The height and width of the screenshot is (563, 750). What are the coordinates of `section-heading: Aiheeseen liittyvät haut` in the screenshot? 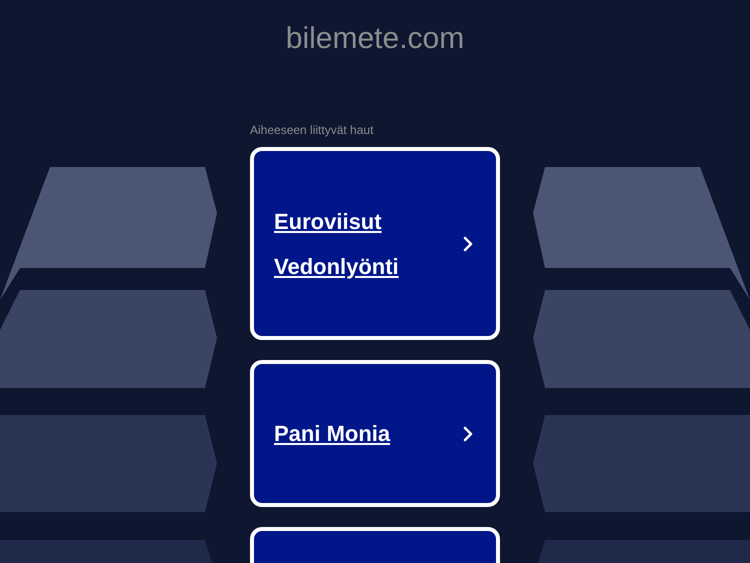 It's located at (312, 131).